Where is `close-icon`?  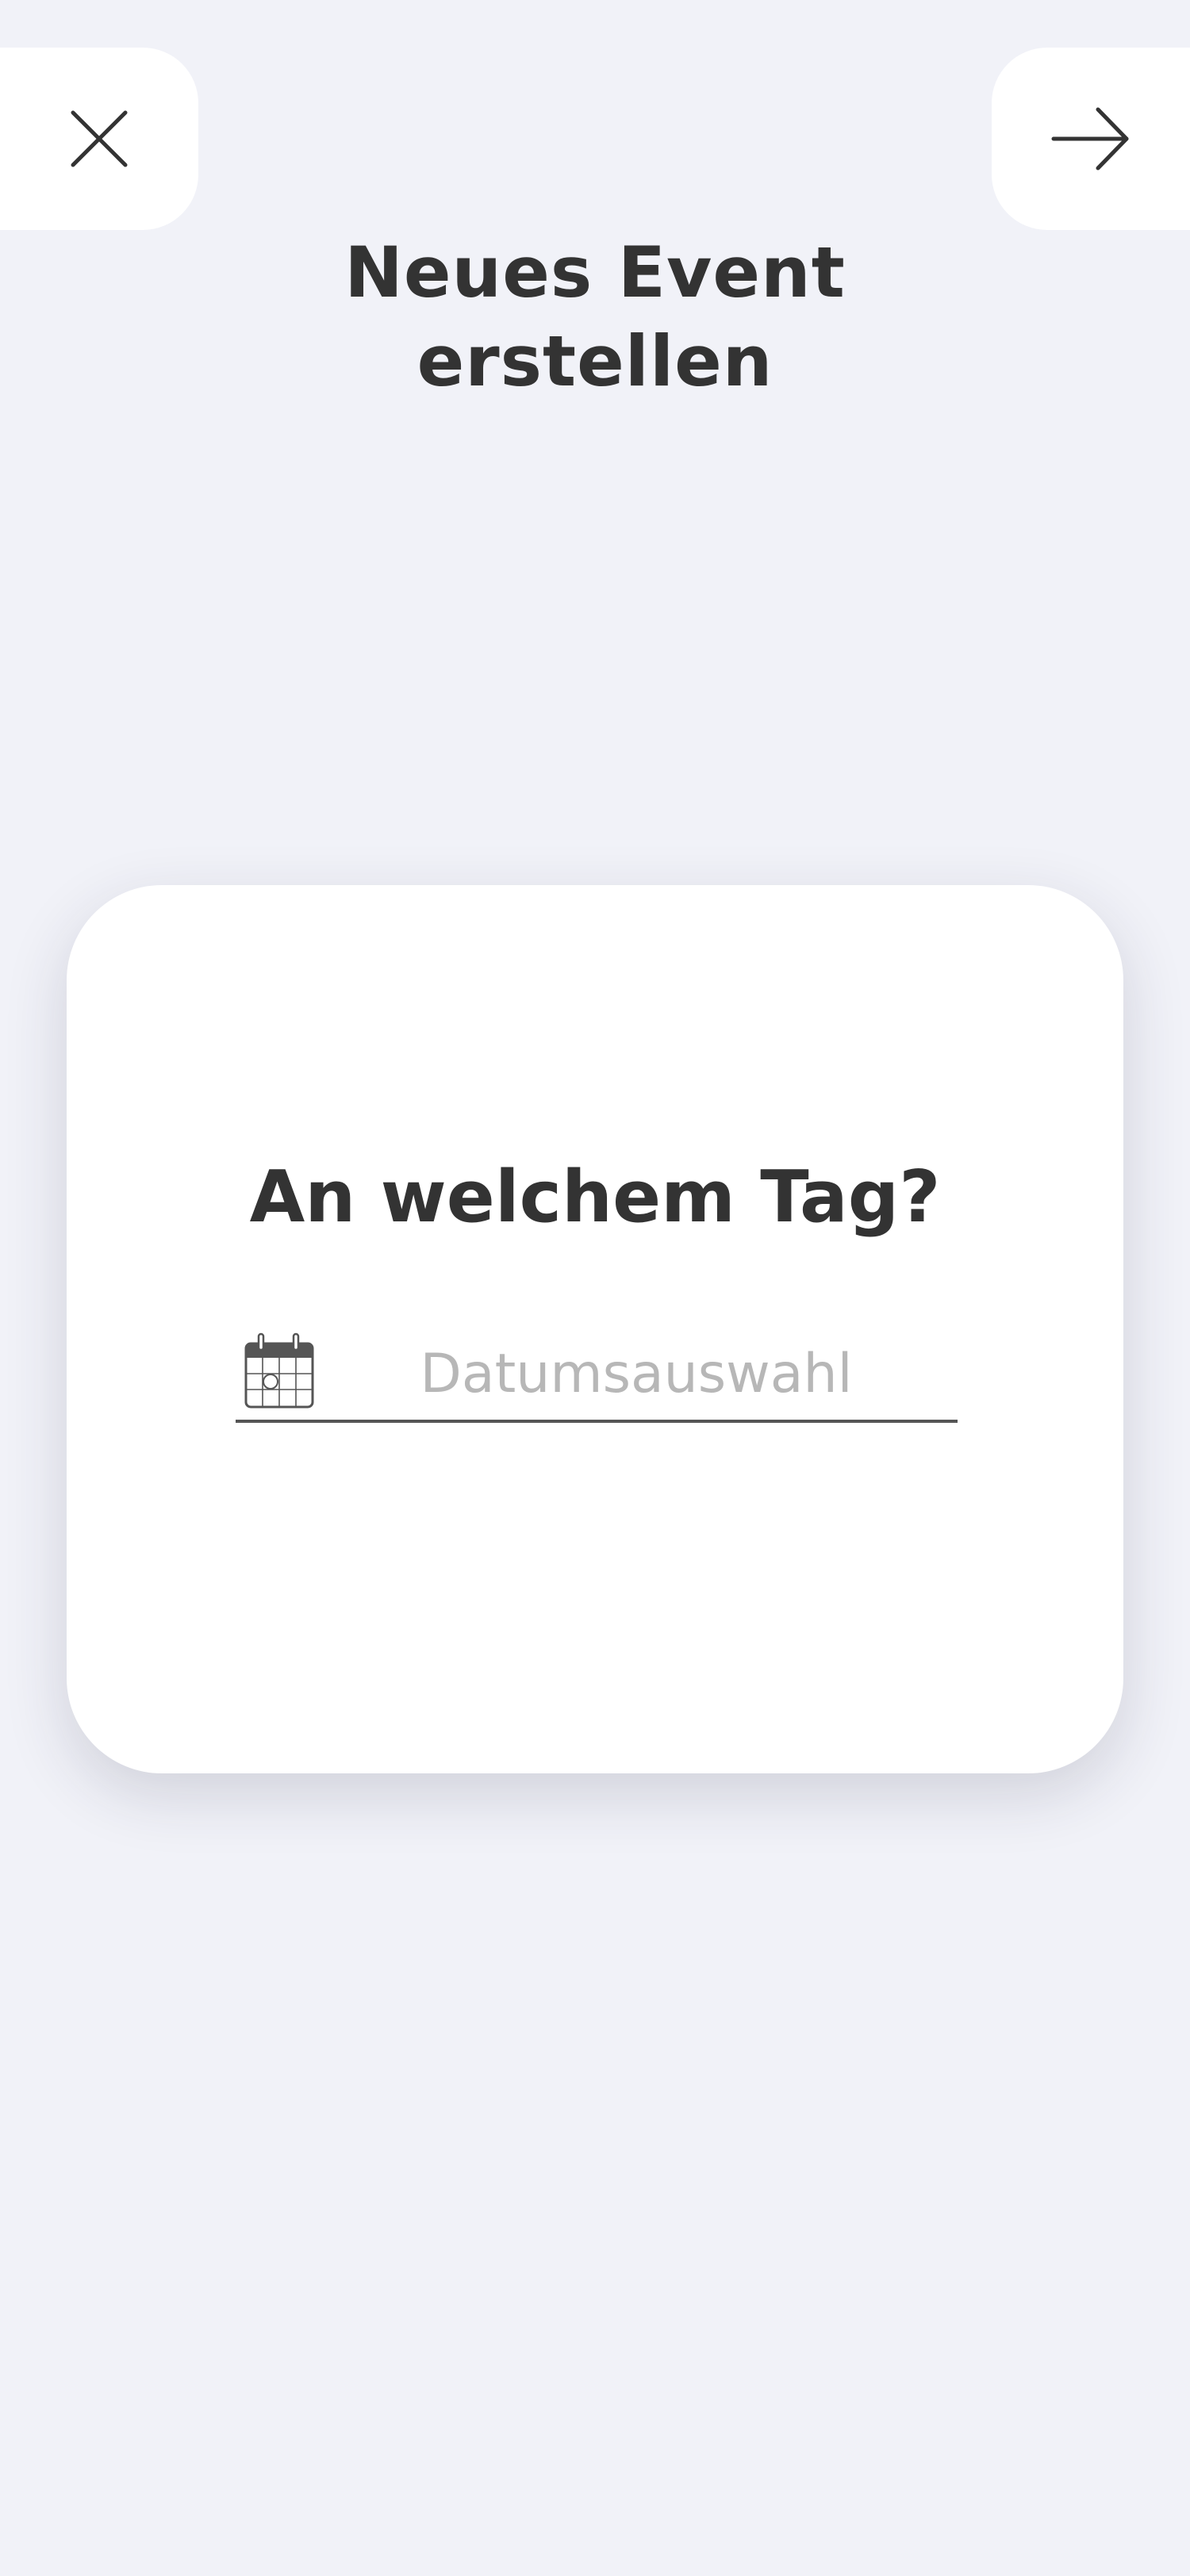 close-icon is located at coordinates (99, 138).